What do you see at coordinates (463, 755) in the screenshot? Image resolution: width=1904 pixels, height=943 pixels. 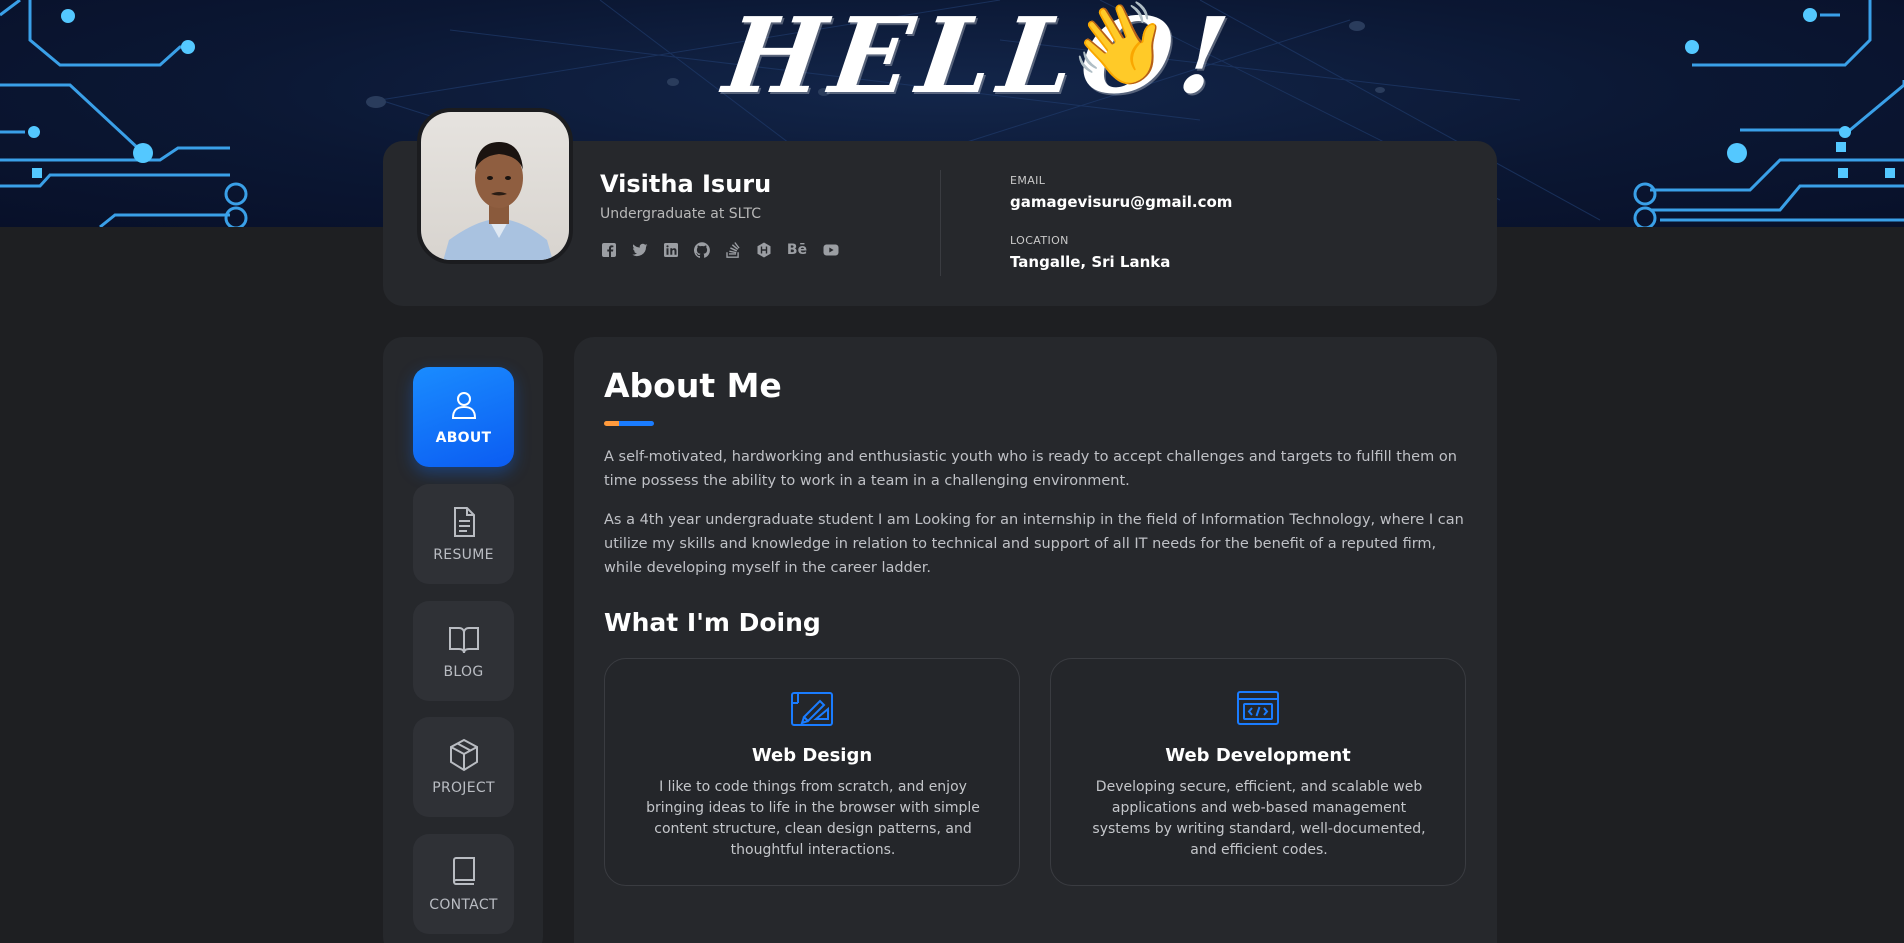 I see `cube-icon` at bounding box center [463, 755].